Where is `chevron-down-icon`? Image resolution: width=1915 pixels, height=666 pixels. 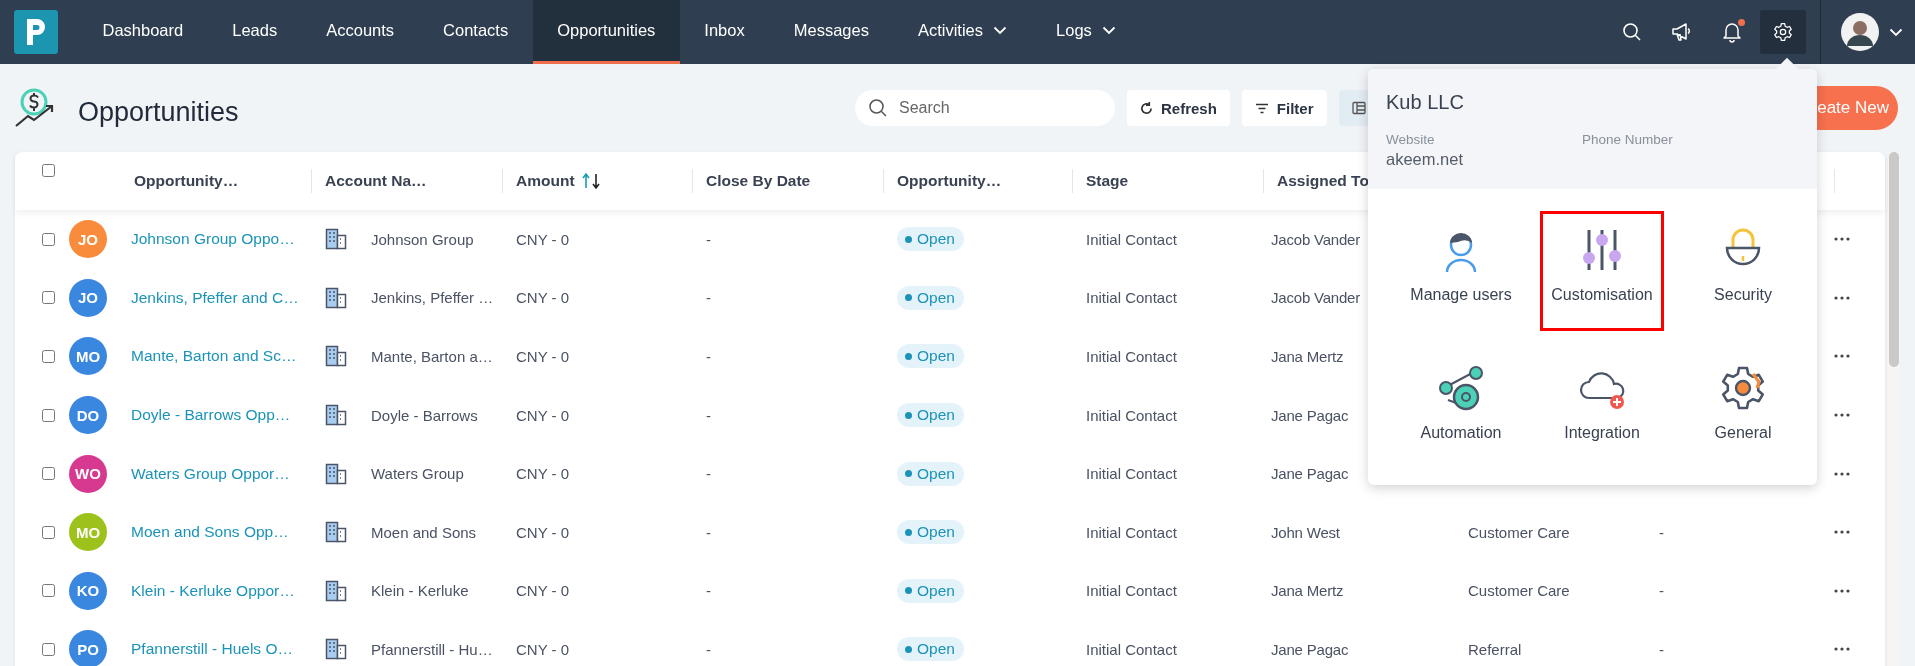 chevron-down-icon is located at coordinates (1896, 32).